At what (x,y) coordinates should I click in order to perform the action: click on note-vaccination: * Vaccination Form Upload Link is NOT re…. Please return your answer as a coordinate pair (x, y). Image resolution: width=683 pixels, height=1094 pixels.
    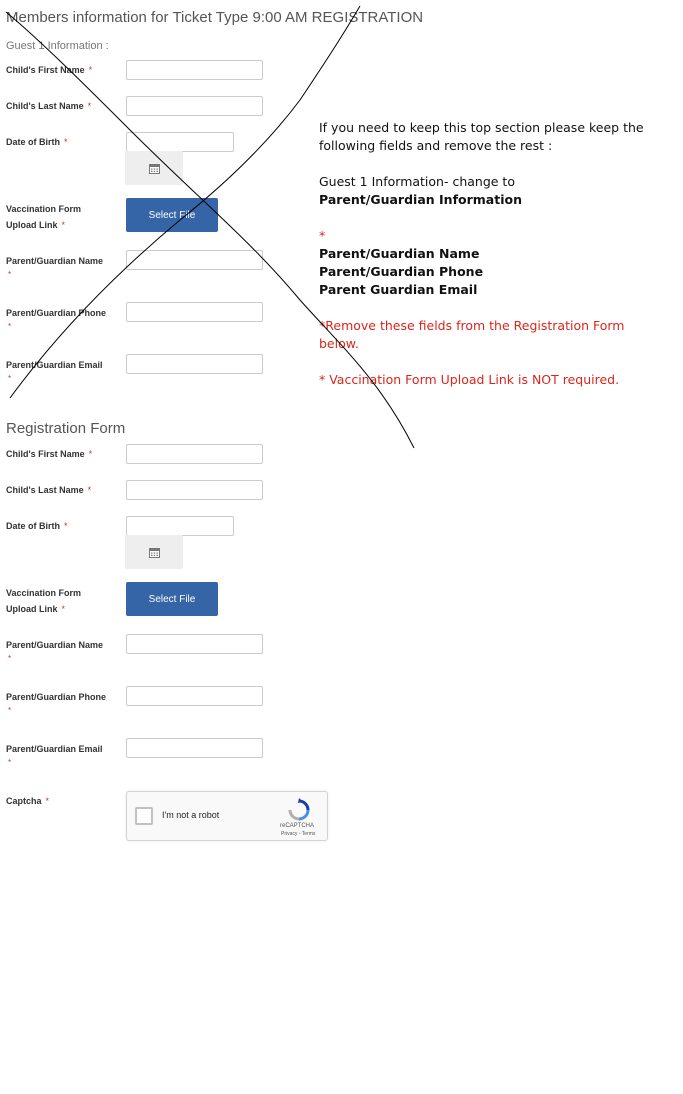
    Looking at the image, I should click on (469, 379).